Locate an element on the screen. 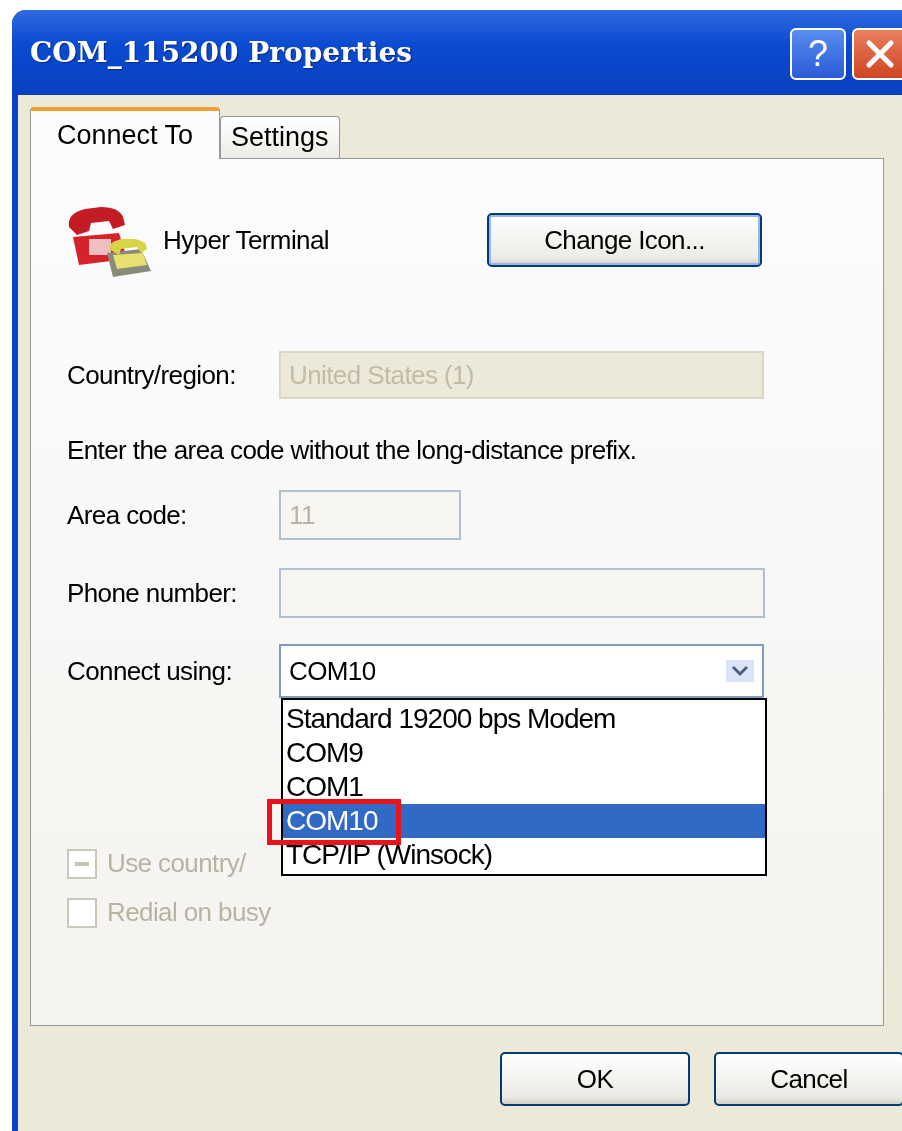  tab: Connect To is located at coordinates (125, 133).